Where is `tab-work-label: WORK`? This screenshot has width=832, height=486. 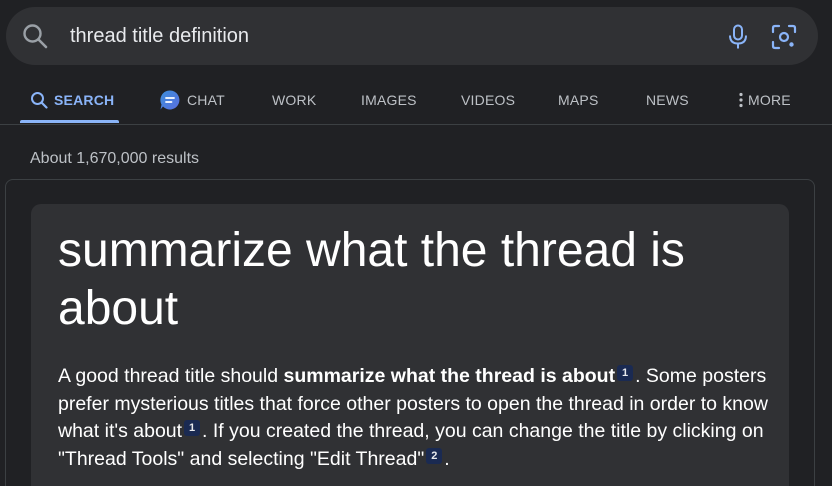
tab-work-label: WORK is located at coordinates (294, 100).